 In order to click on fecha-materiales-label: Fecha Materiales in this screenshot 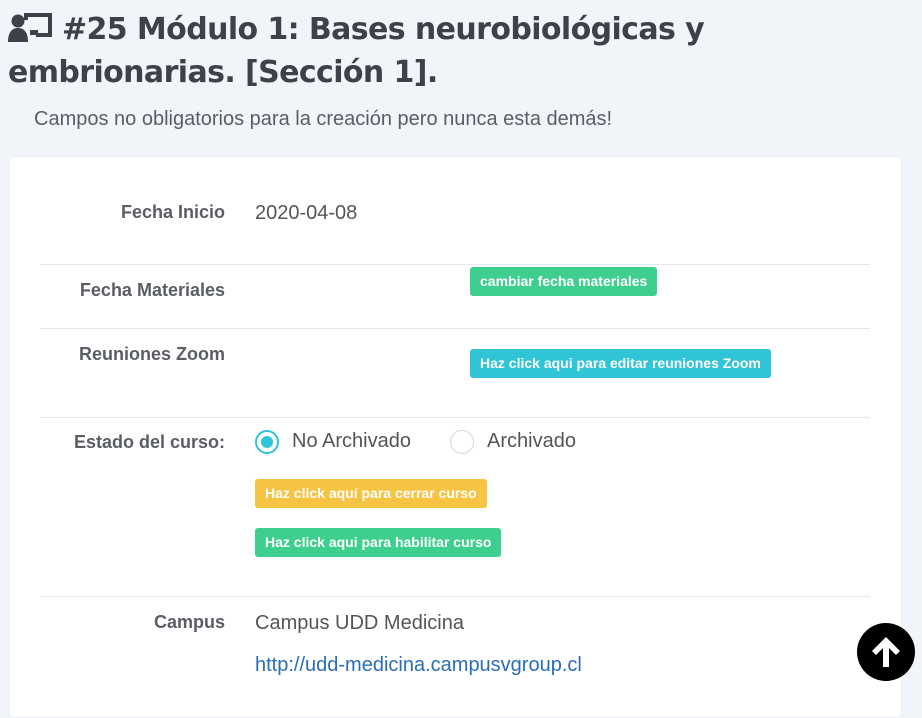, I will do `click(152, 290)`.